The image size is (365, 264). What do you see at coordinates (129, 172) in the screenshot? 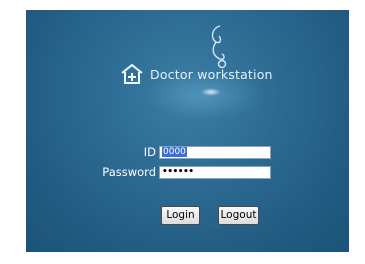
I see `password-label: Password` at bounding box center [129, 172].